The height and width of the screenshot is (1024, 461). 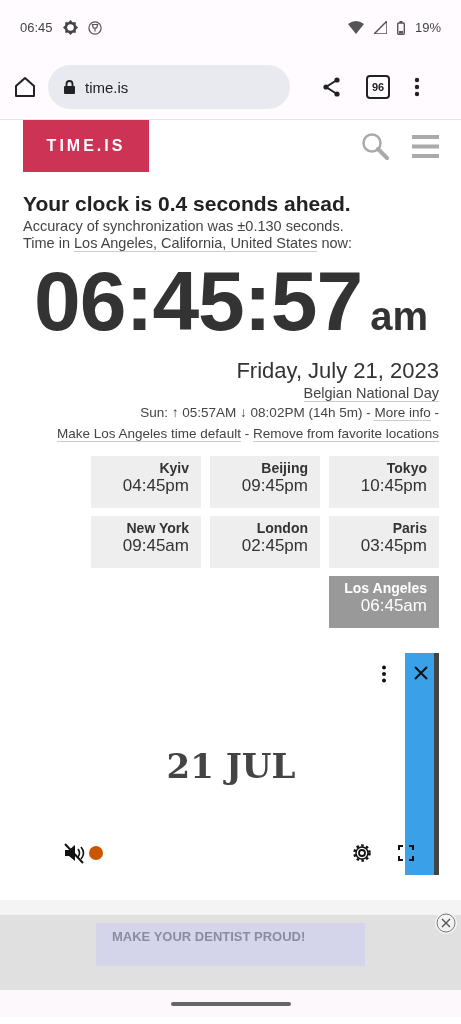 I want to click on cup-icon, so click(x=94, y=27).